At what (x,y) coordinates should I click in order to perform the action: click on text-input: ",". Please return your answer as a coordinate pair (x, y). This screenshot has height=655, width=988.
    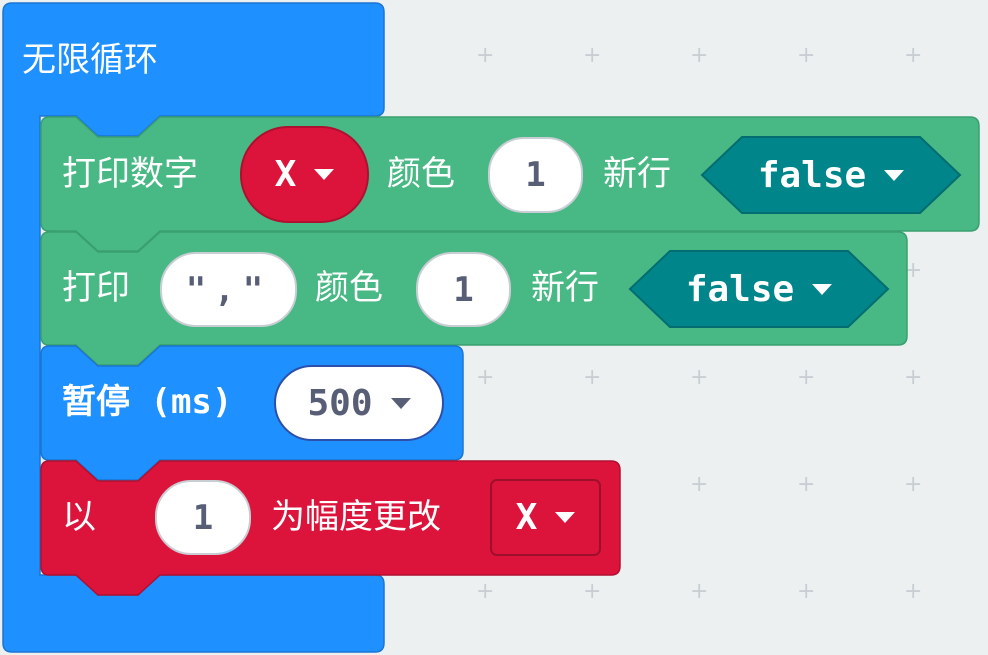
    Looking at the image, I should click on (228, 289).